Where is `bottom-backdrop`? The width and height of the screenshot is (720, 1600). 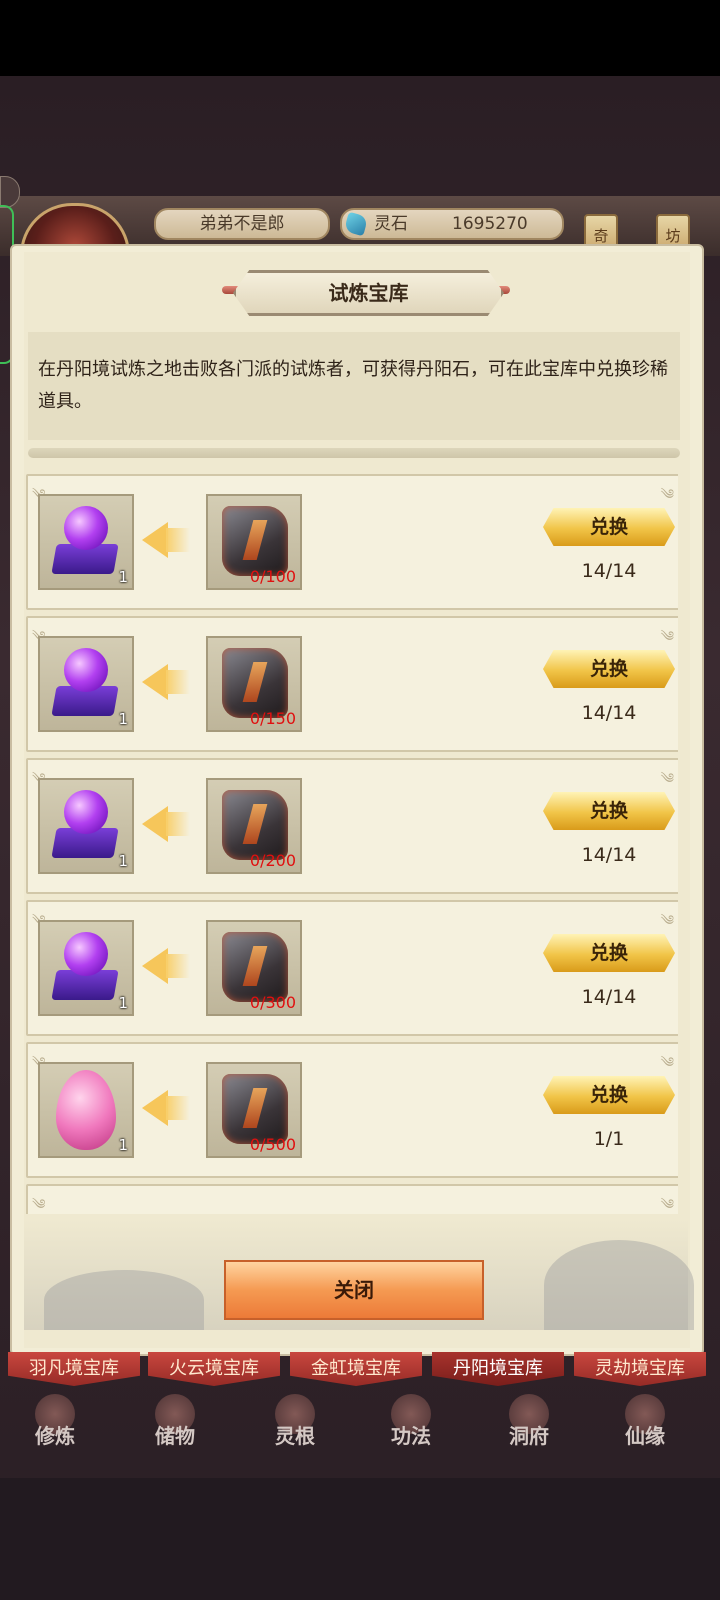 bottom-backdrop is located at coordinates (360, 1539).